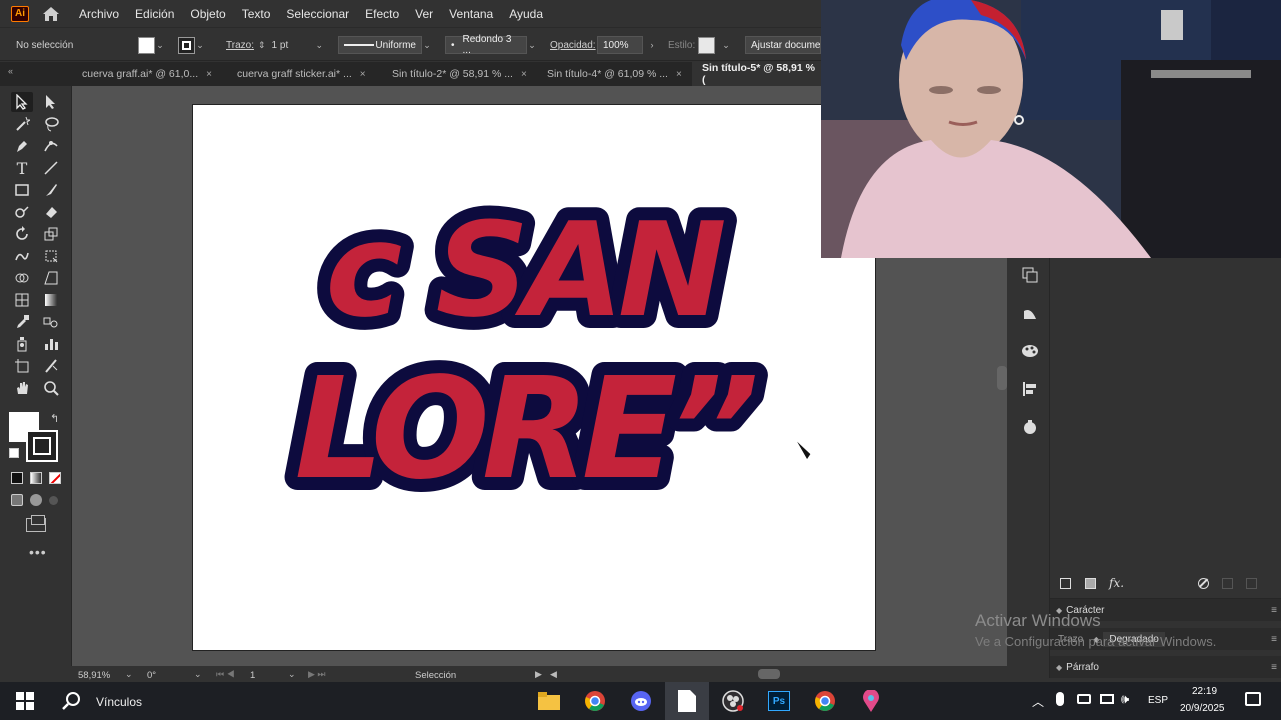 This screenshot has width=1281, height=720. Describe the element at coordinates (1202, 708) in the screenshot. I see `clock-date: 20/9/2025` at that location.